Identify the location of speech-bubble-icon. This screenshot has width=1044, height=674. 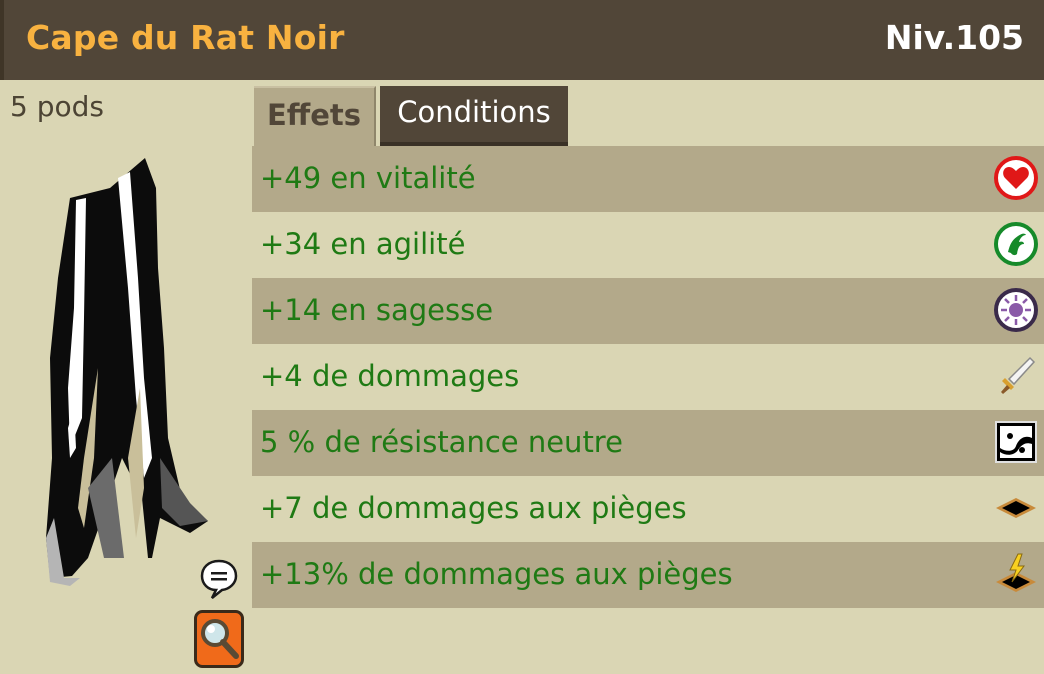
(219, 579).